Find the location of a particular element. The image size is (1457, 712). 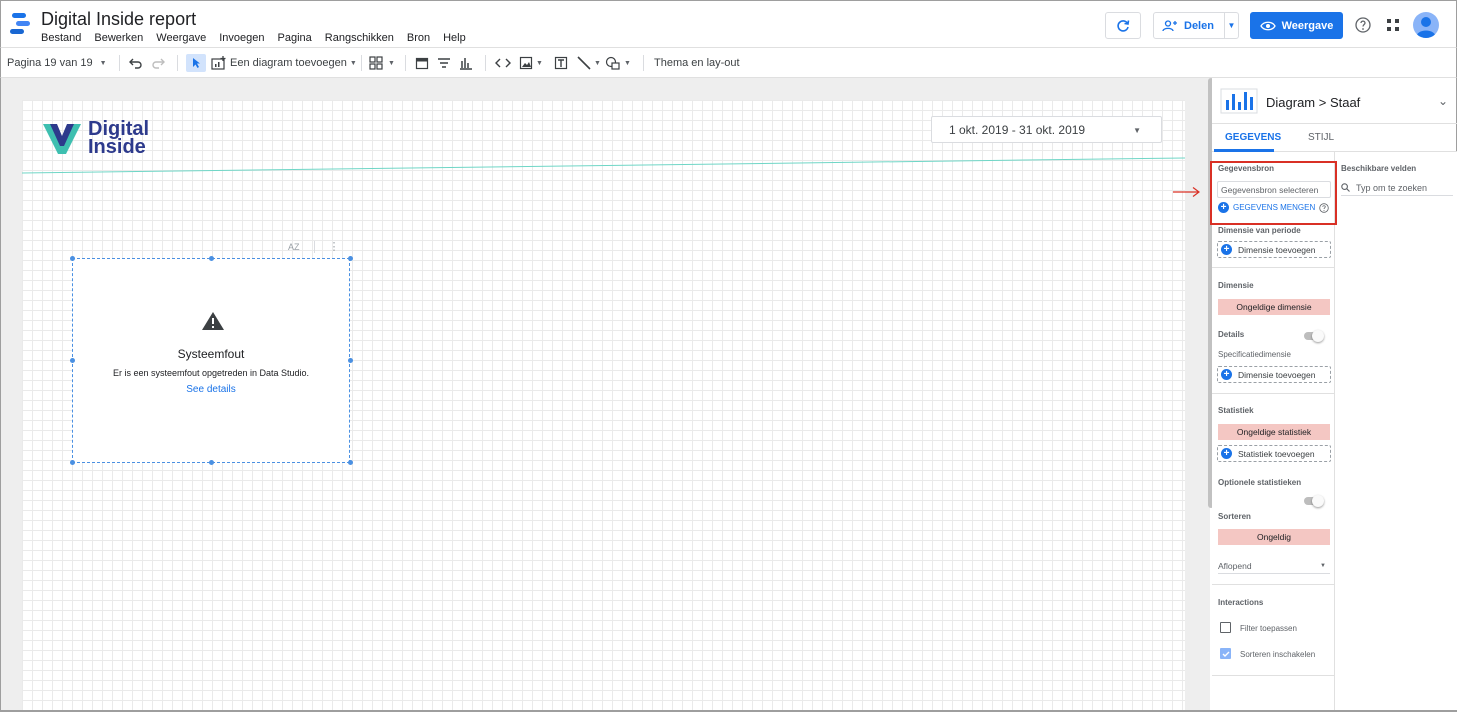

field-search-placeholder: Typ om te zoeken is located at coordinates (1392, 187).